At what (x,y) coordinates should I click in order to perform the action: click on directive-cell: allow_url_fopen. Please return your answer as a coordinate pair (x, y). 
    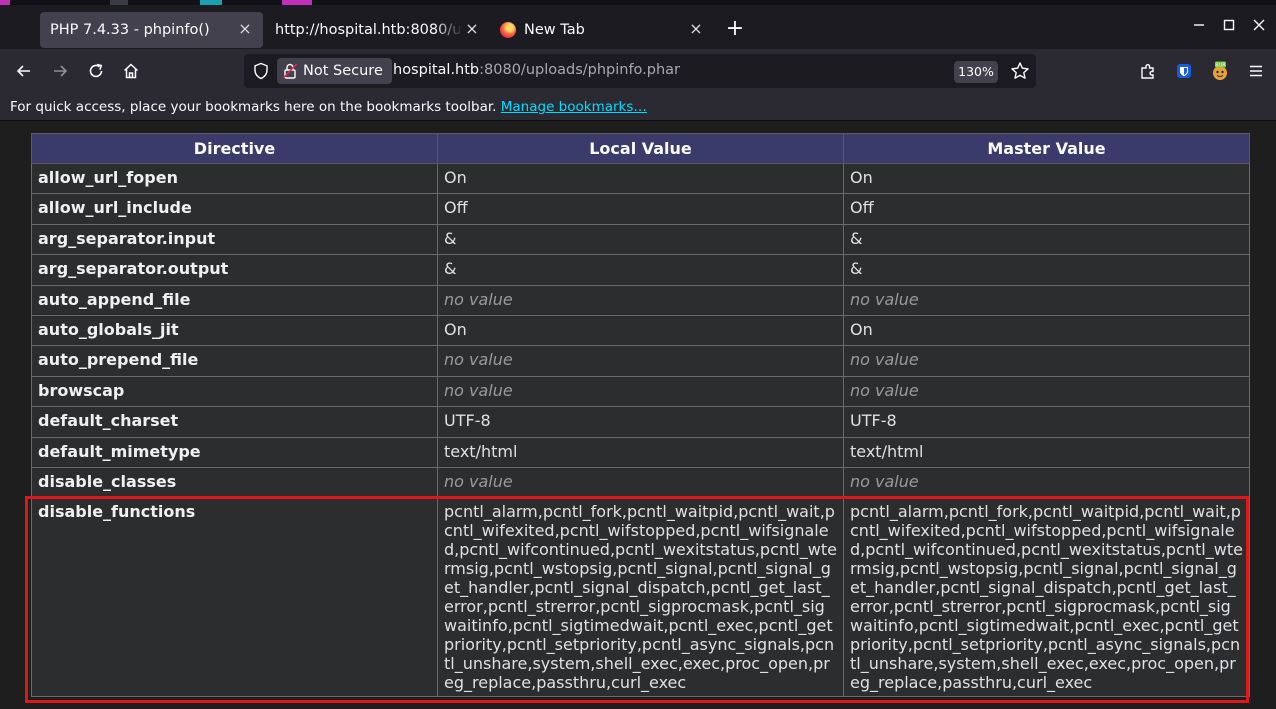
    Looking at the image, I should click on (234, 178).